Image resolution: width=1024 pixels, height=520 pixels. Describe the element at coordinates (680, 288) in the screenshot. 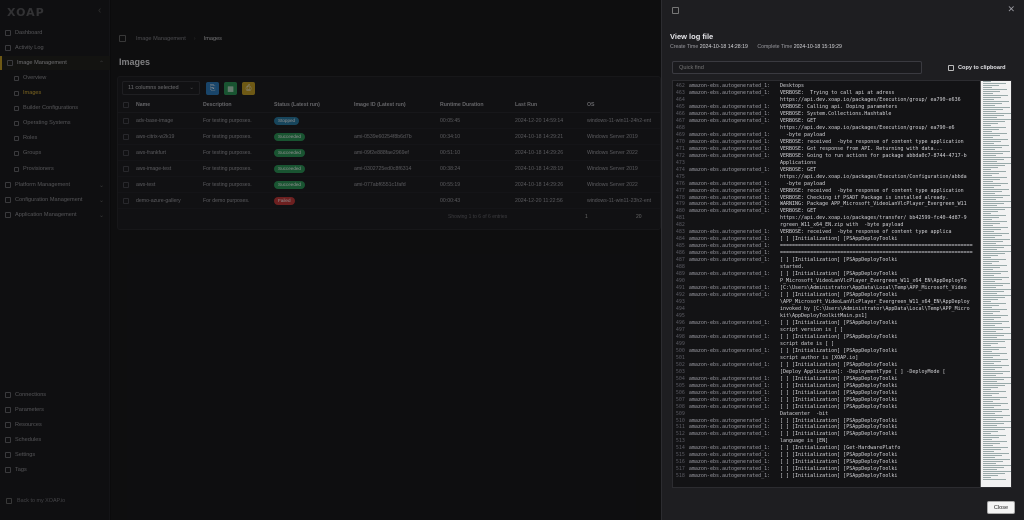

I see `line-number: 491` at that location.